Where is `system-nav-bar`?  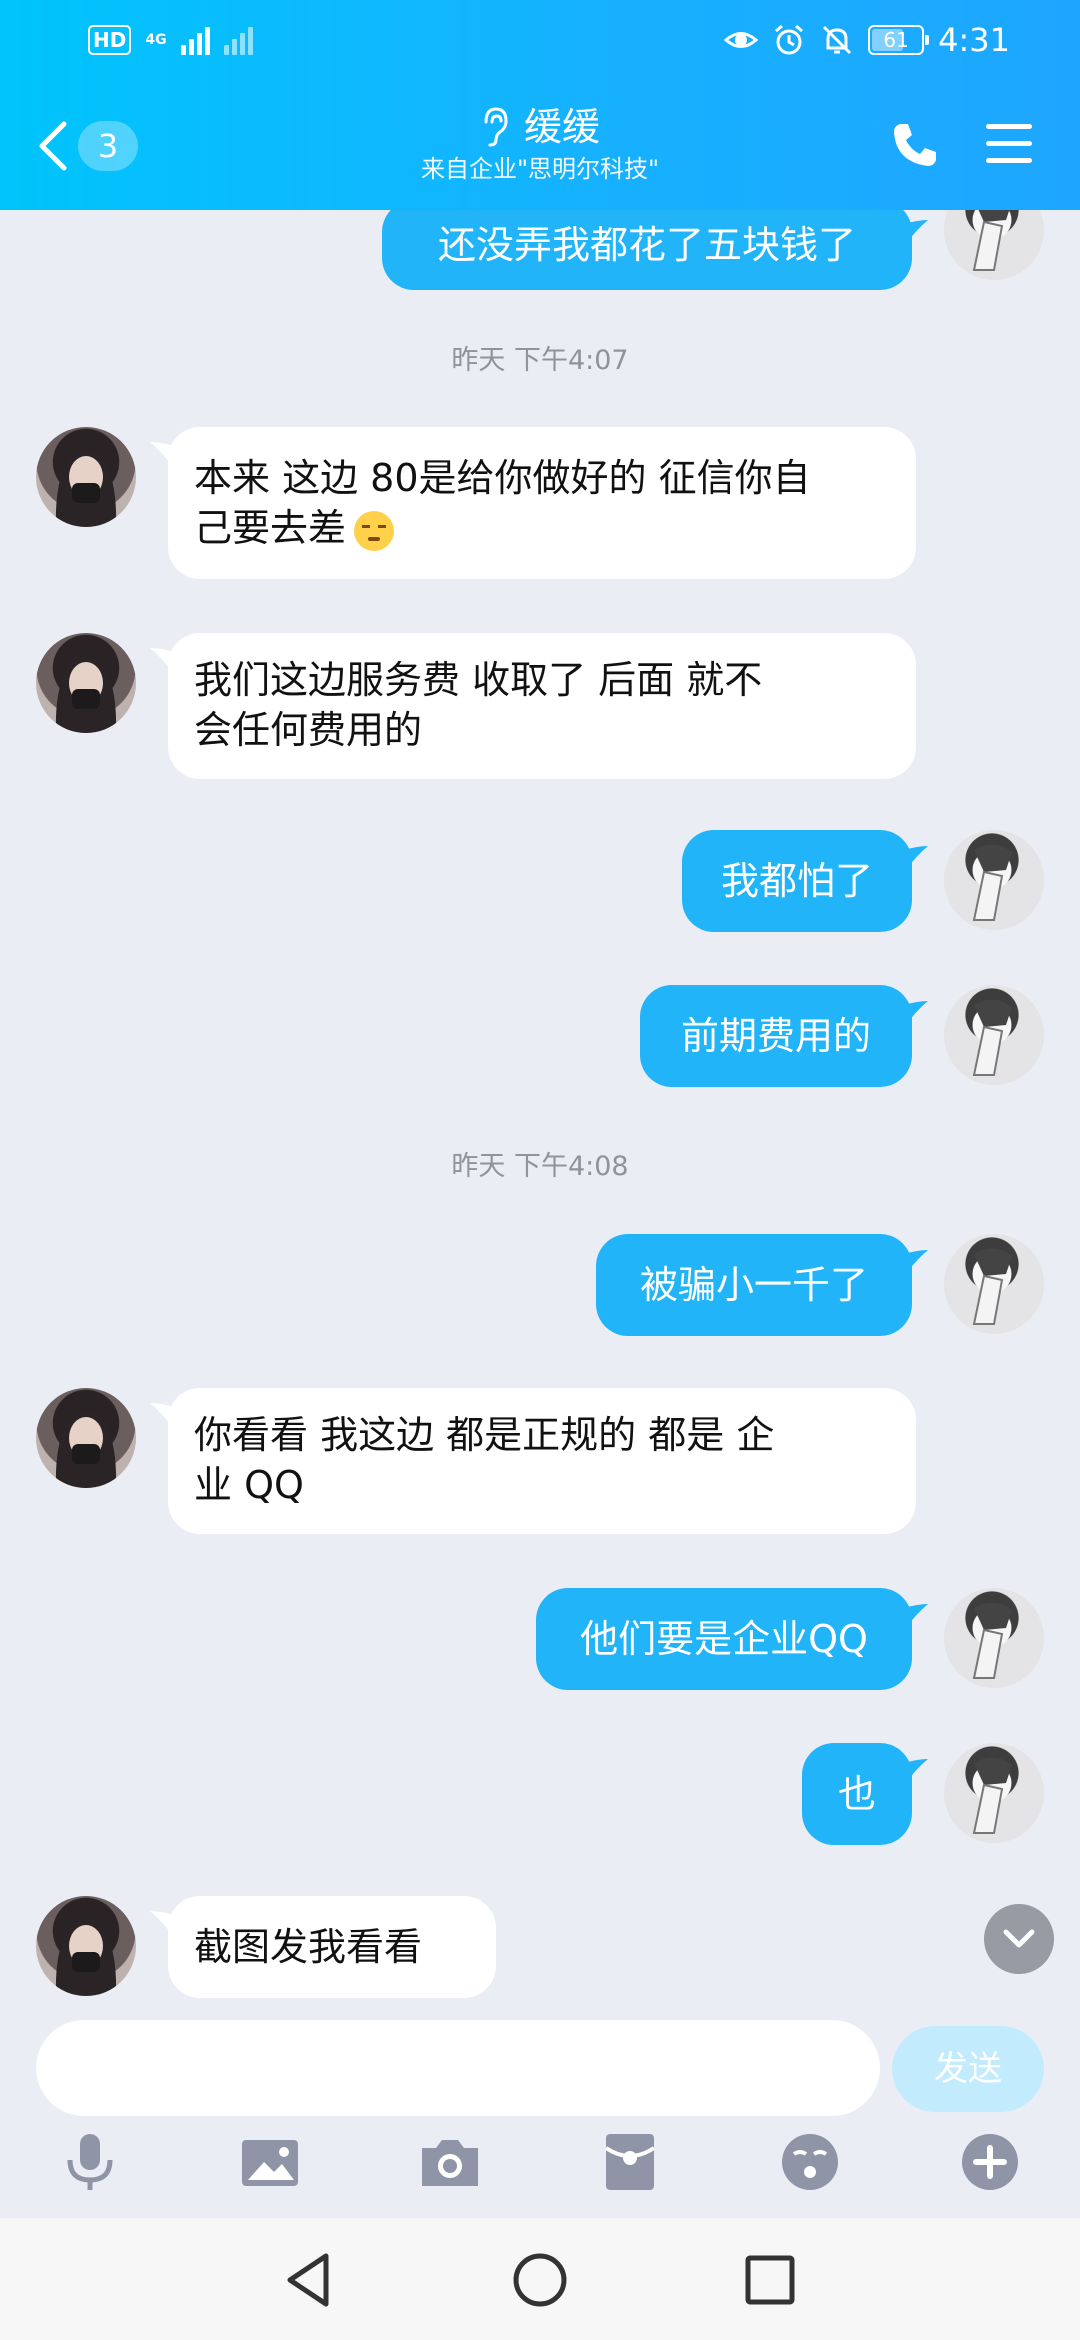 system-nav-bar is located at coordinates (540, 2279).